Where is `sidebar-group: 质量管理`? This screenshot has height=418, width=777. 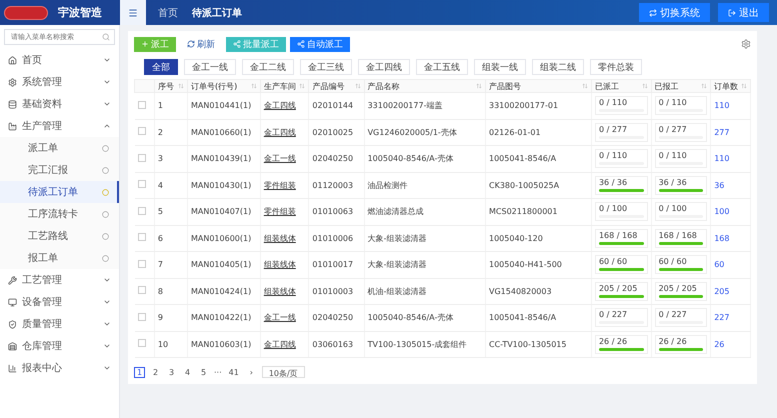
sidebar-group: 质量管理 is located at coordinates (59, 324).